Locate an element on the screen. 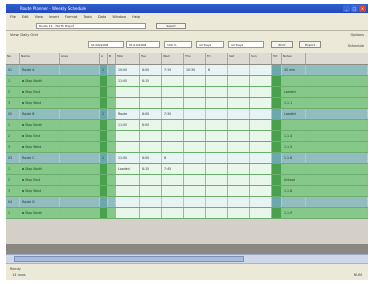  cell-name: Route B is located at coordinates (40, 114).